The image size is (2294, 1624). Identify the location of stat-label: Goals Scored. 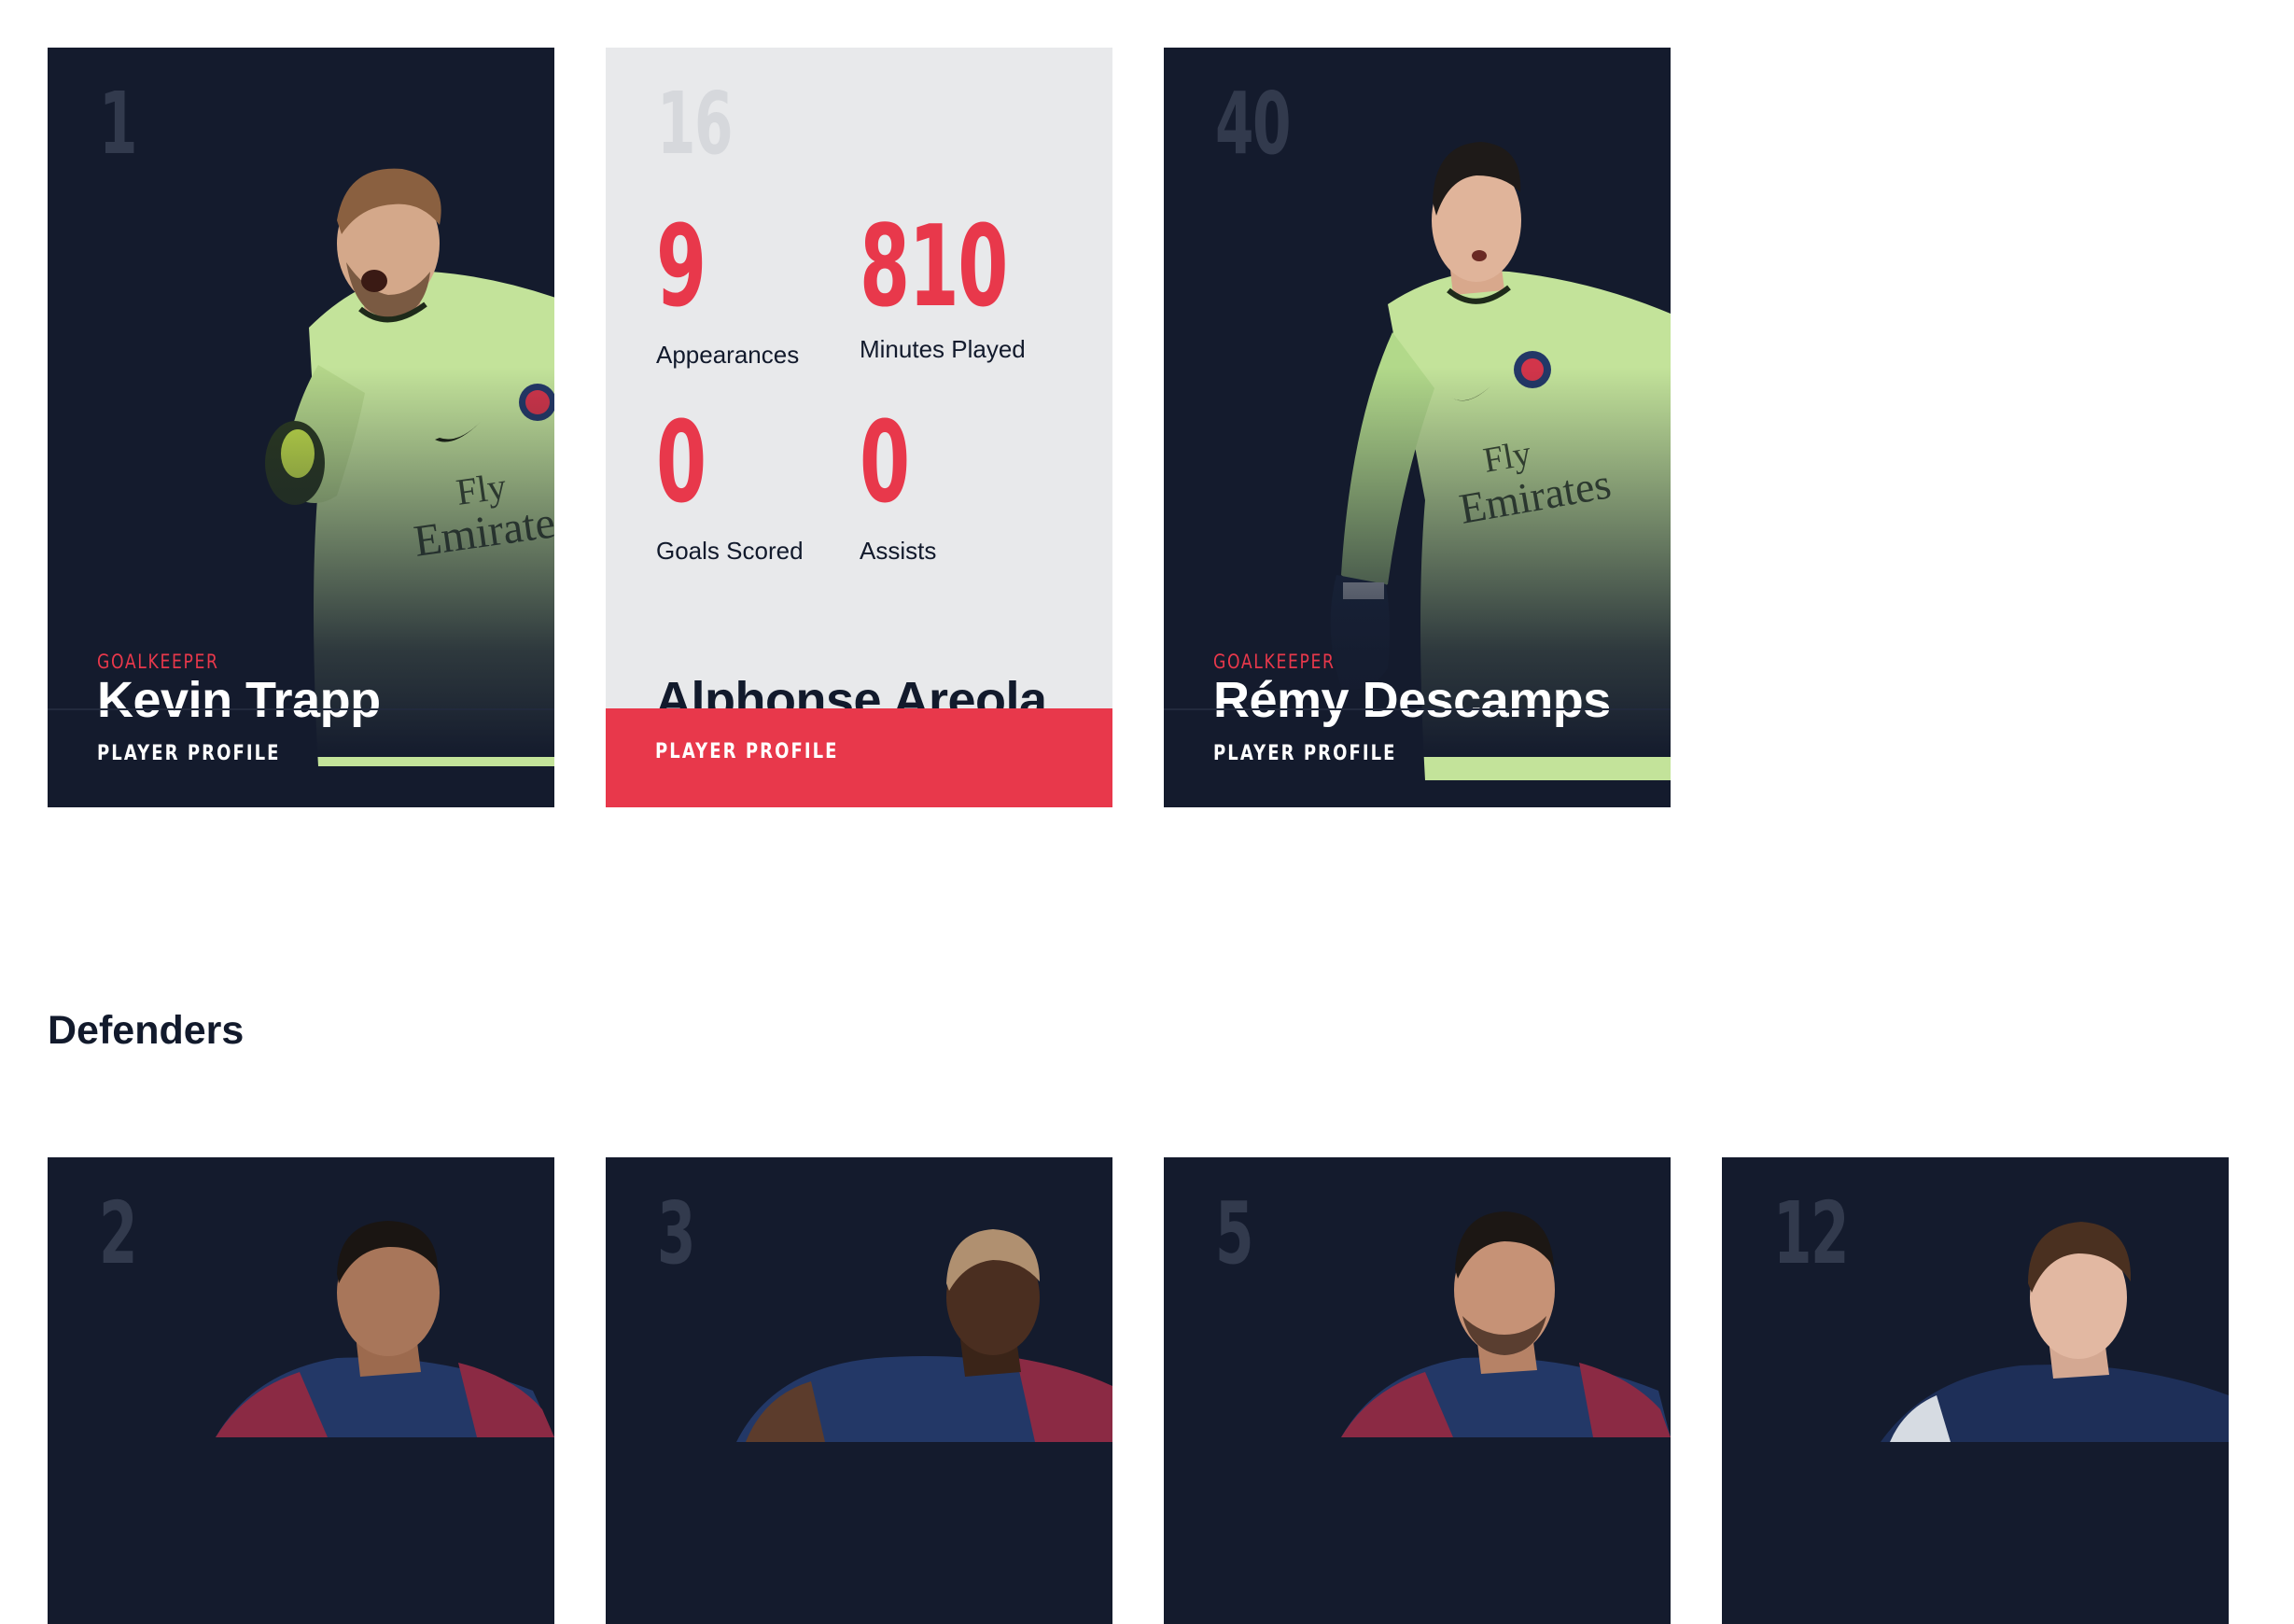
(730, 551).